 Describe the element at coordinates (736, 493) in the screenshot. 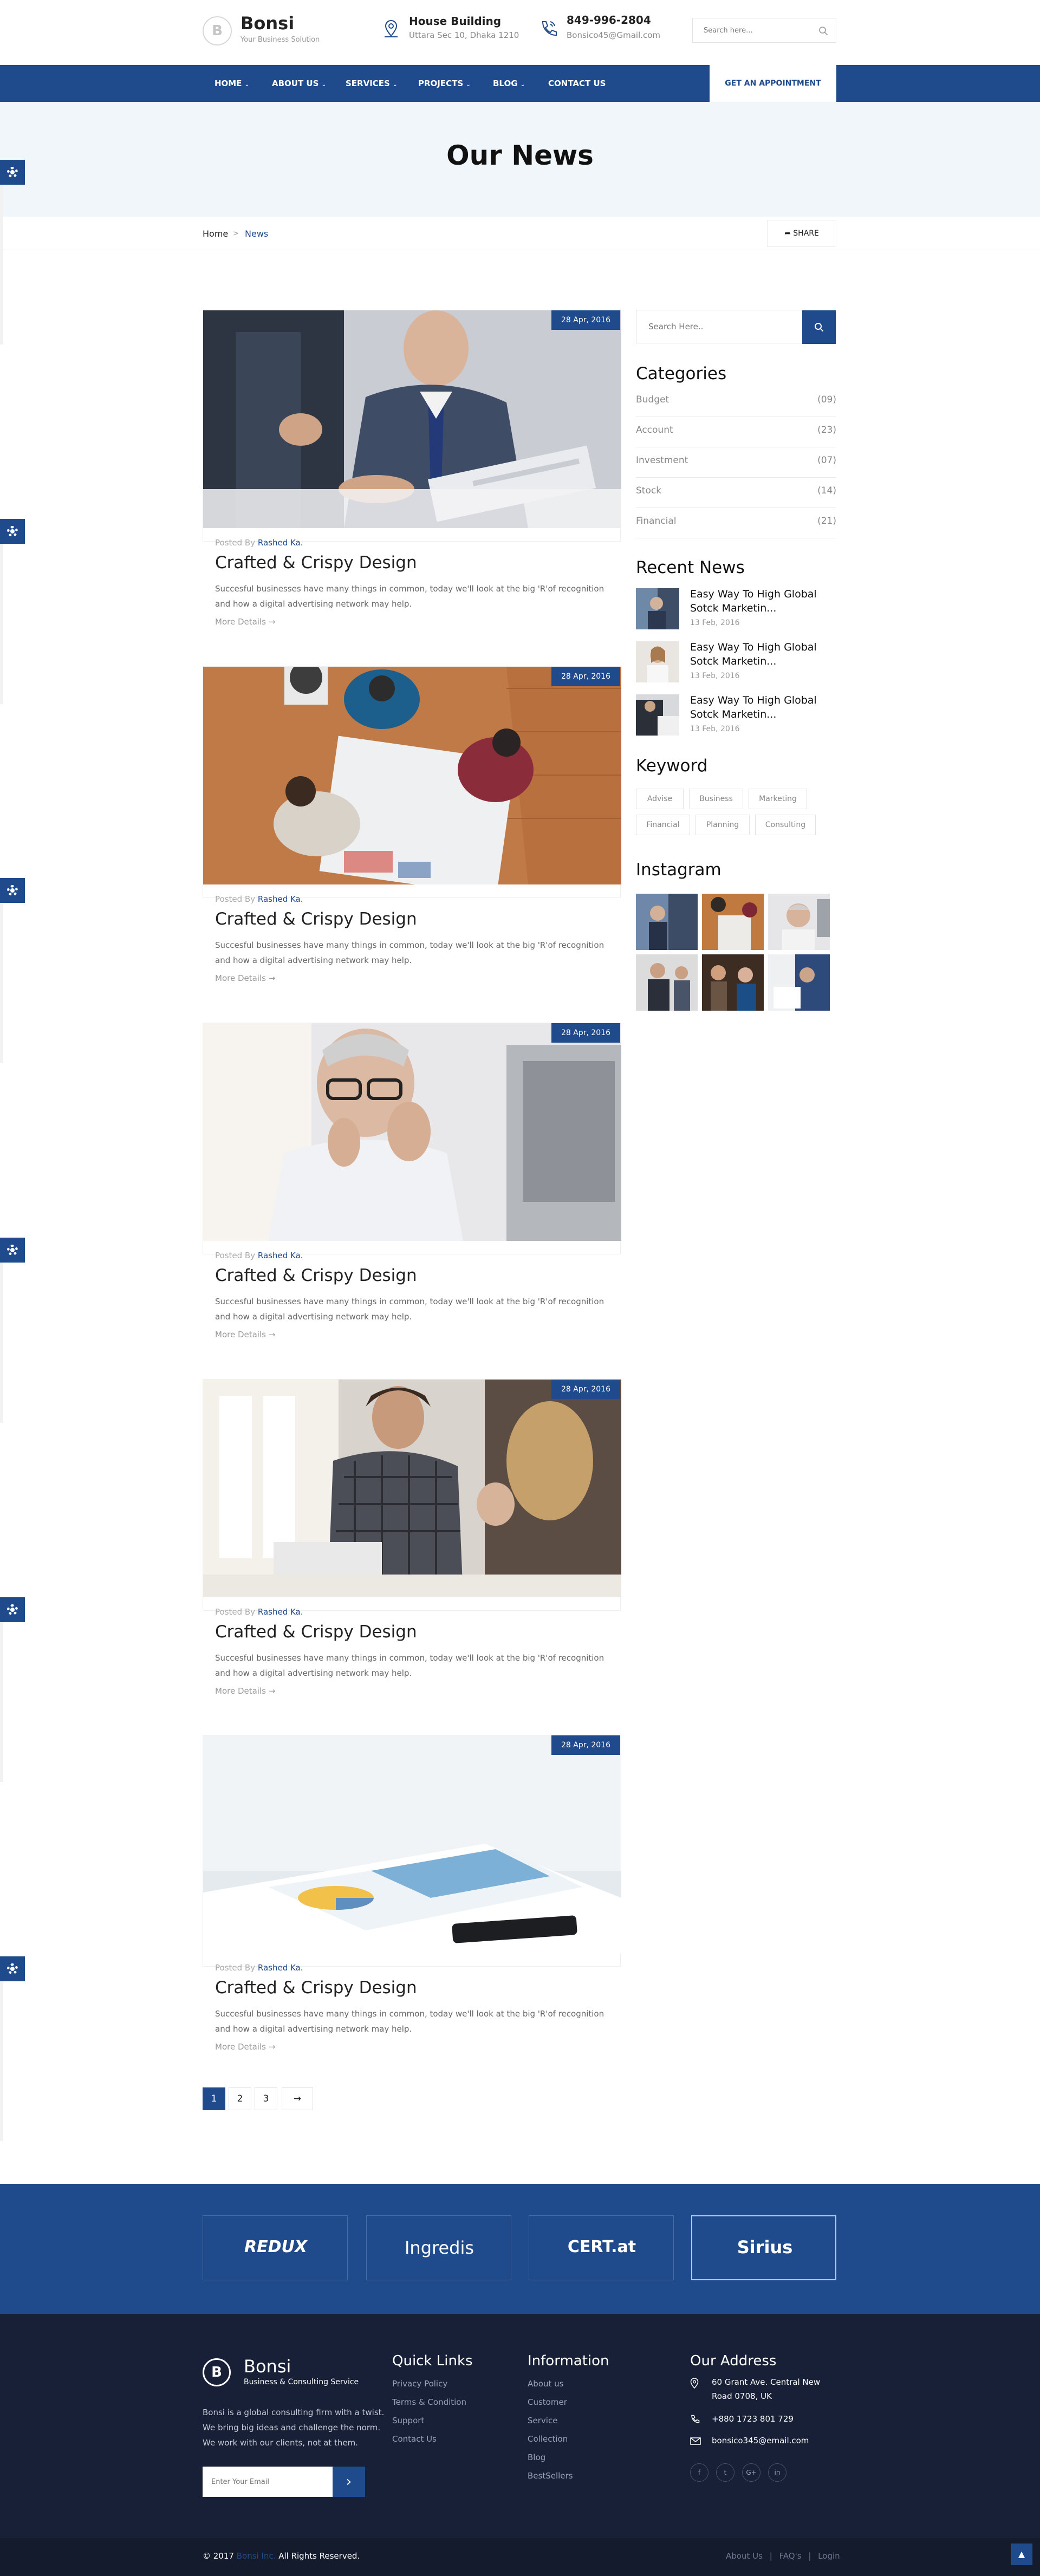

I see `category-item: Stock (14)` at that location.